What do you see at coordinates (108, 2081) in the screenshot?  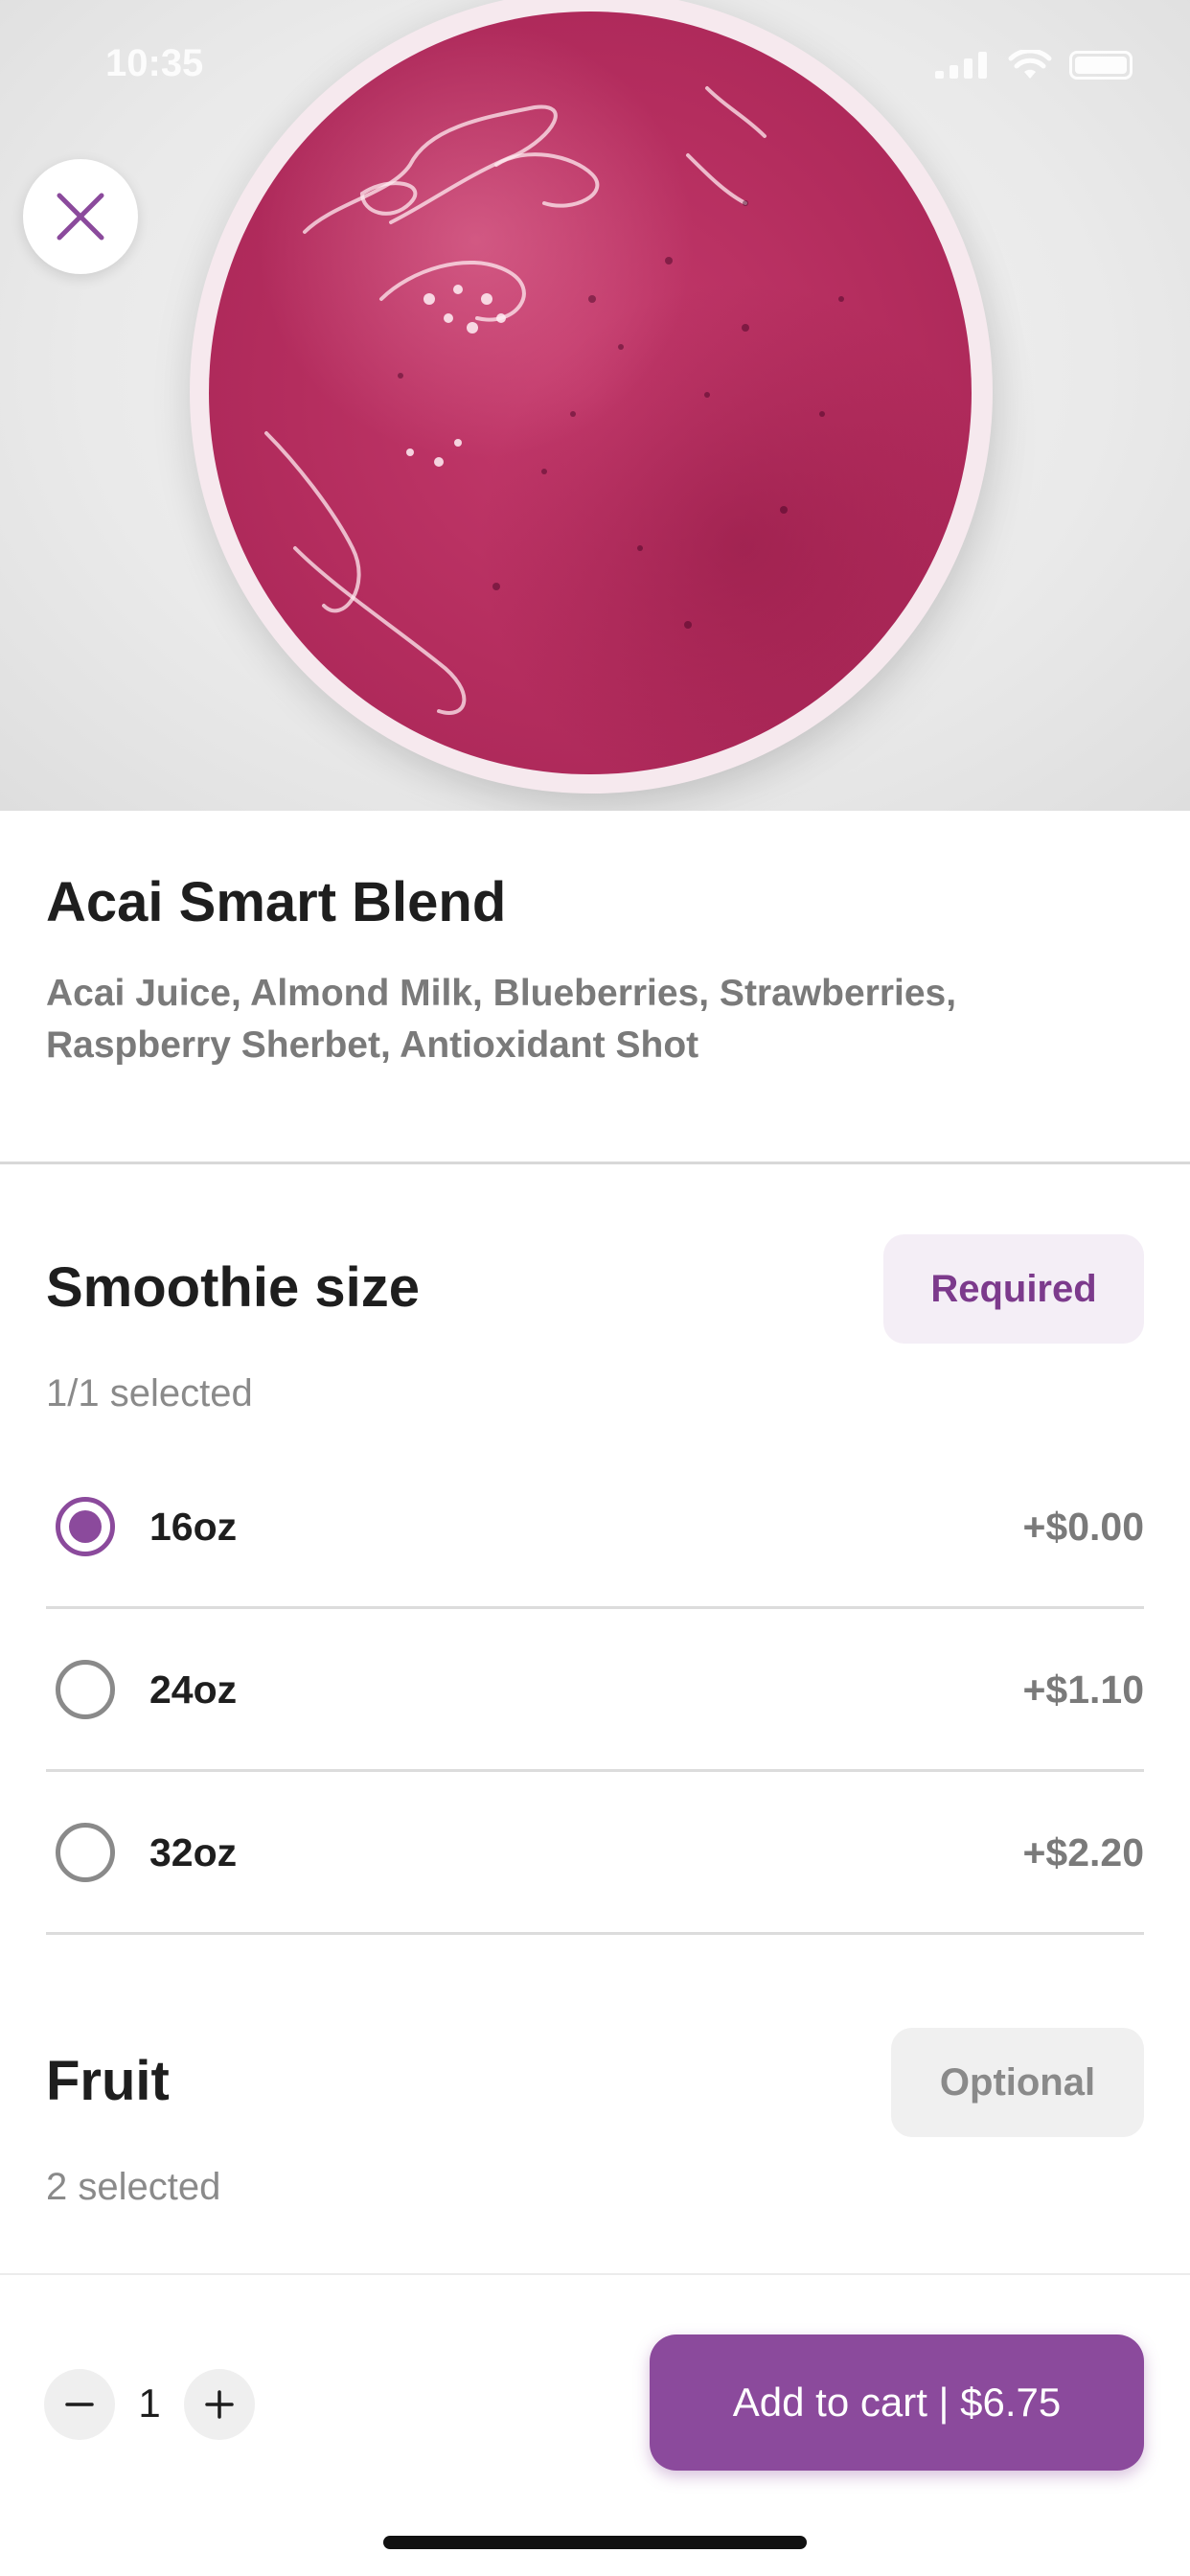 I see `fruit-section-title: Fruit` at bounding box center [108, 2081].